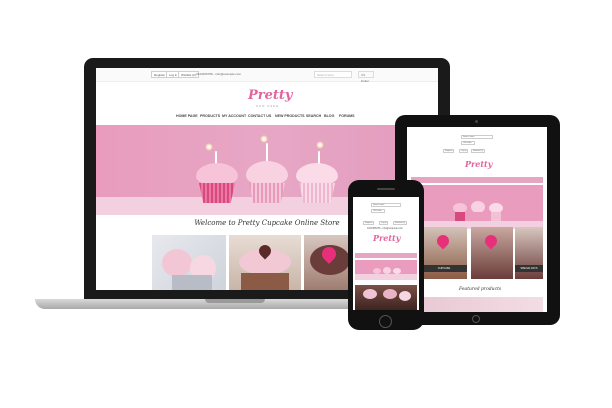  Describe the element at coordinates (290, 116) in the screenshot. I see `nav-new-products: NEW PRODUCTS` at that location.